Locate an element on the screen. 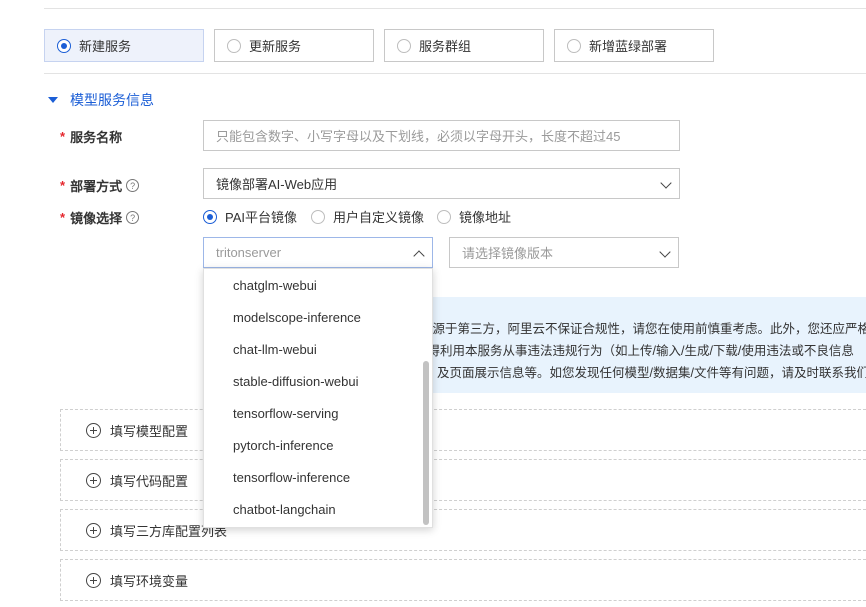  section-toggle-model-service-info: 模型服务信息 is located at coordinates (101, 100).